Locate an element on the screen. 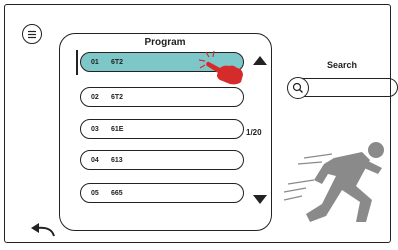 Image resolution: width=398 pixels, height=250 pixels. tap-hand-icon is located at coordinates (220, 67).